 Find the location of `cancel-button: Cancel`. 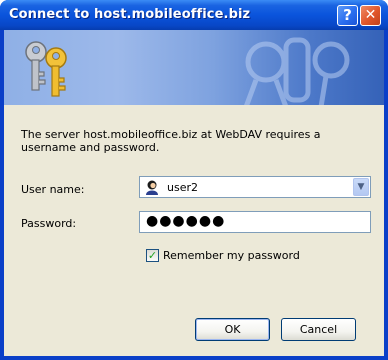

cancel-button: Cancel is located at coordinates (318, 329).